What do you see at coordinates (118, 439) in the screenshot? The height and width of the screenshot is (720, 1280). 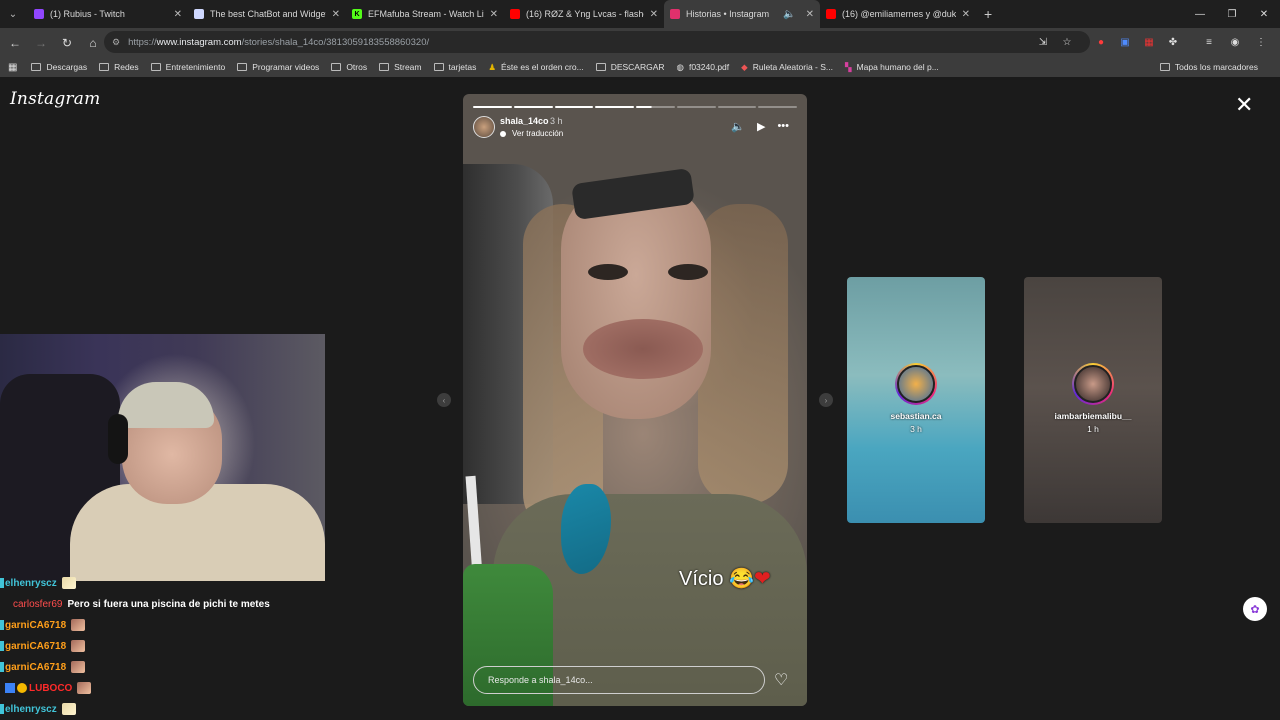 I see `webcam-image-part` at bounding box center [118, 439].